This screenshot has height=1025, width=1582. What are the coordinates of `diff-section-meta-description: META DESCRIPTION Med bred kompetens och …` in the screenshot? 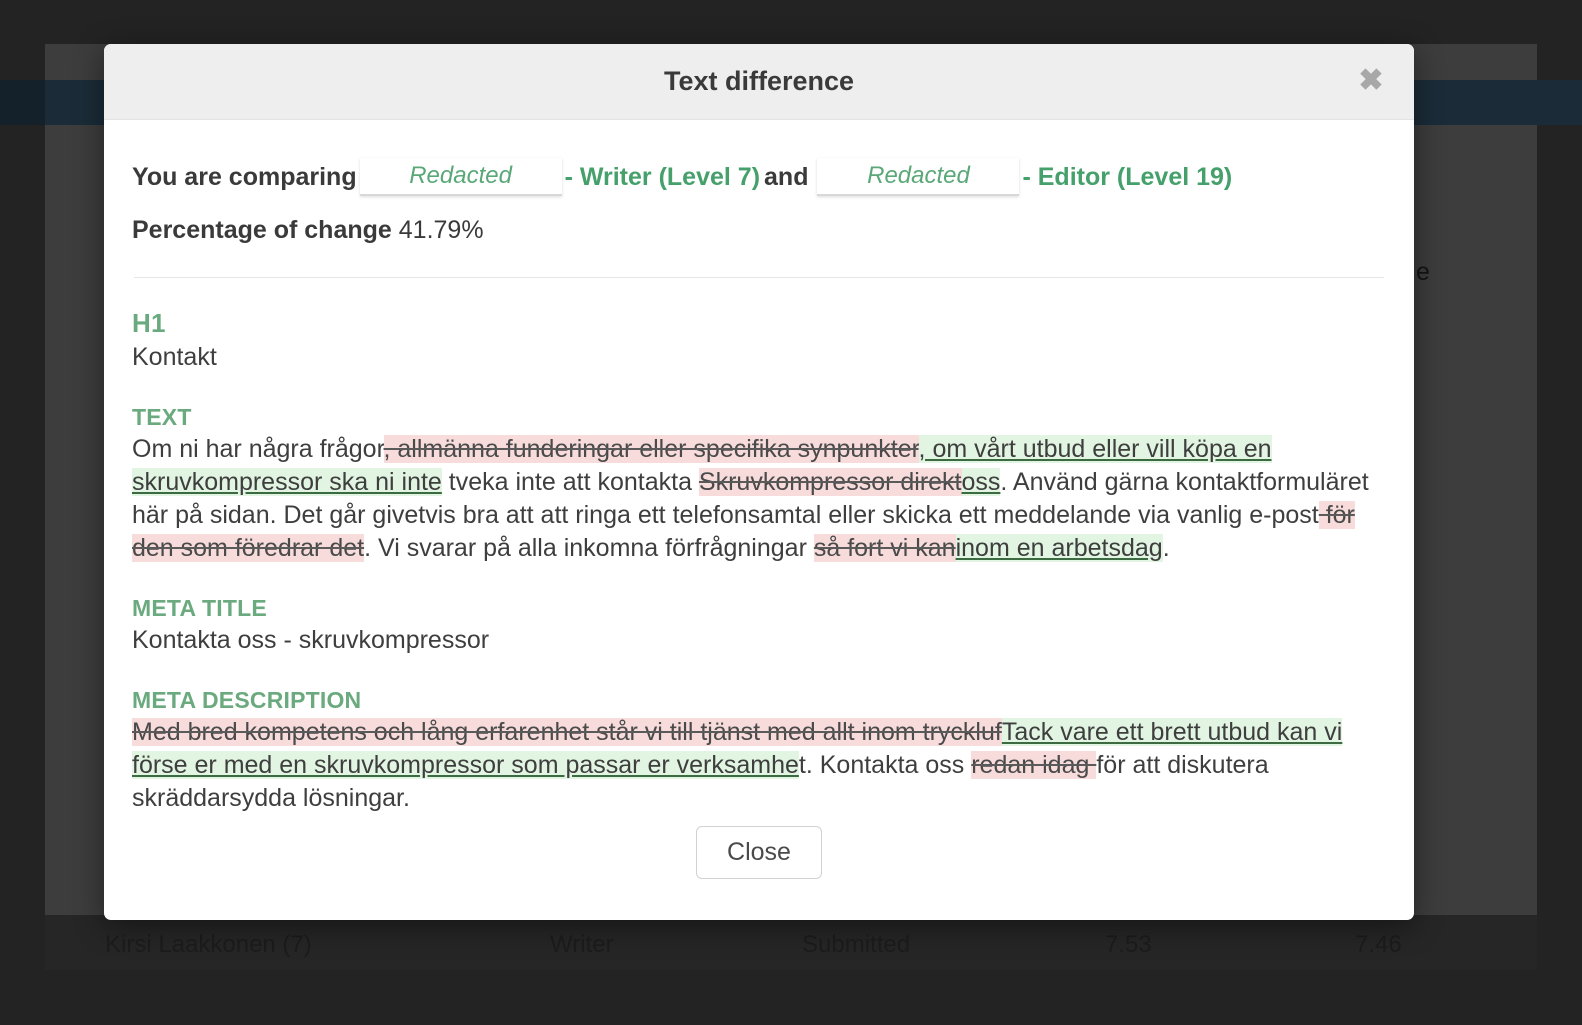 It's located at (759, 751).